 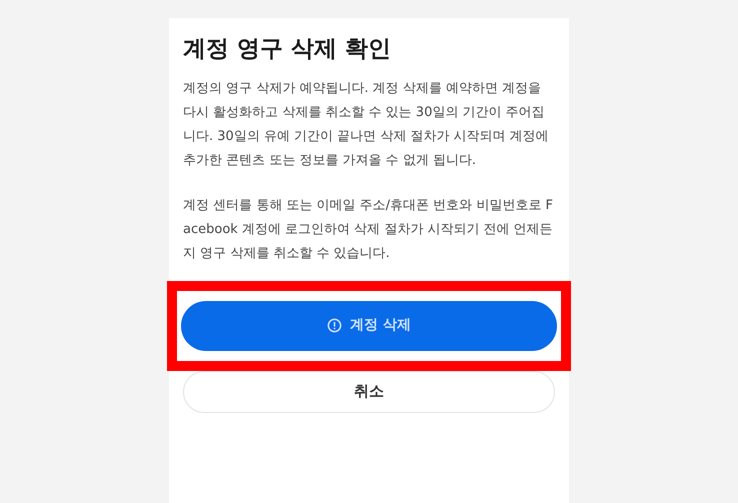 I want to click on cancel-button: 취소, so click(x=369, y=391).